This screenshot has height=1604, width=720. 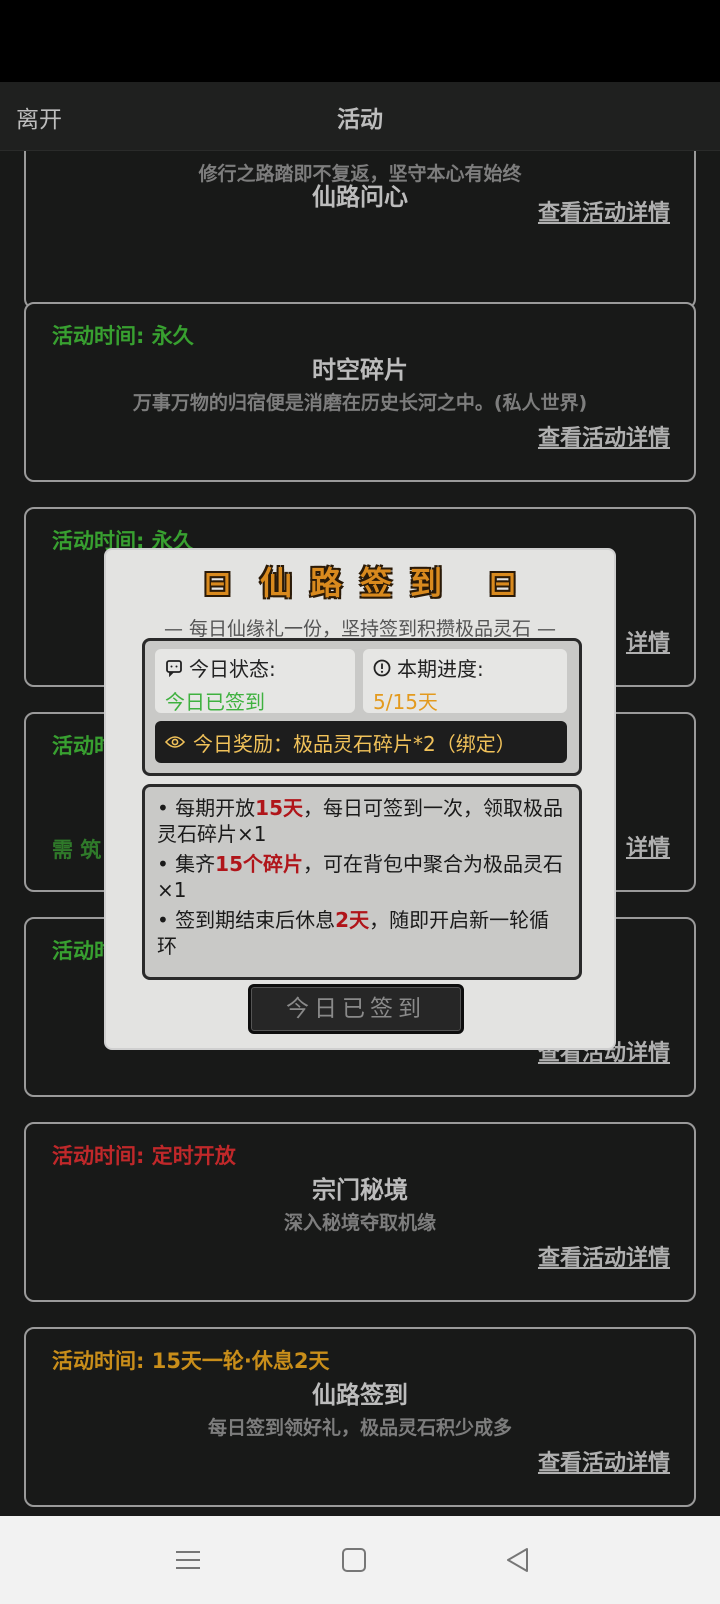 I want to click on today-reward: 今日奖励：极品灵石碎片*2（绑定）, so click(x=361, y=742).